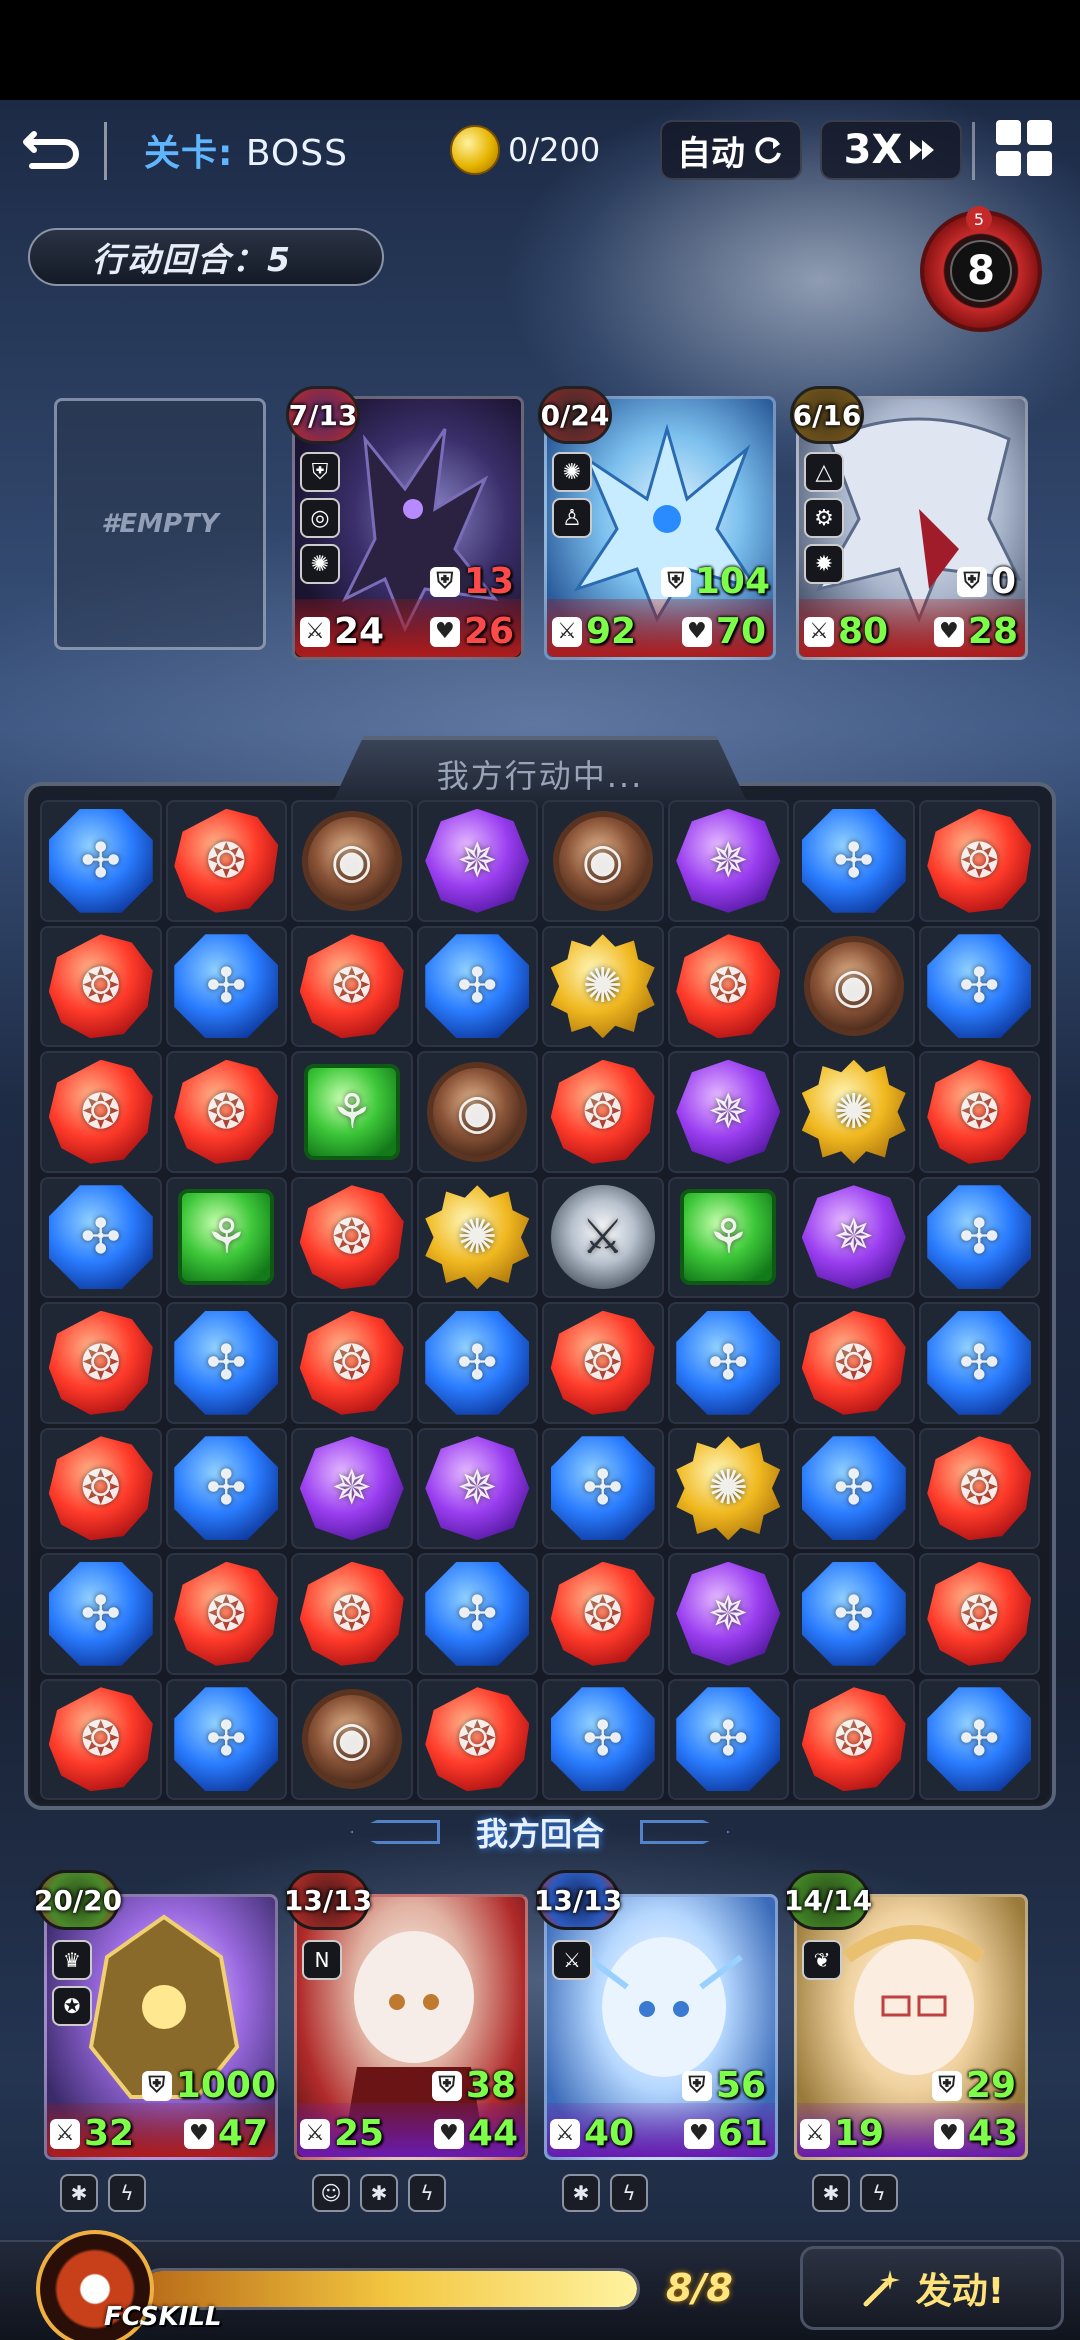 The width and height of the screenshot is (1080, 2340). What do you see at coordinates (1024, 148) in the screenshot?
I see `menu-grid-icon` at bounding box center [1024, 148].